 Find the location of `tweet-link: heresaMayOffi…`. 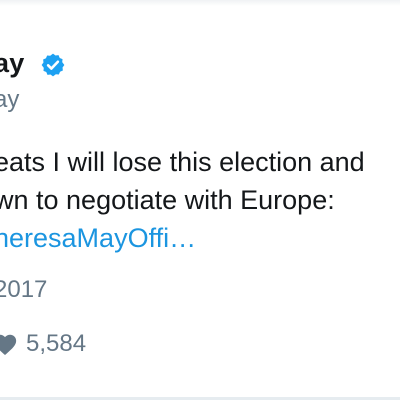

tweet-link: heresaMayOffi… is located at coordinates (182, 238).